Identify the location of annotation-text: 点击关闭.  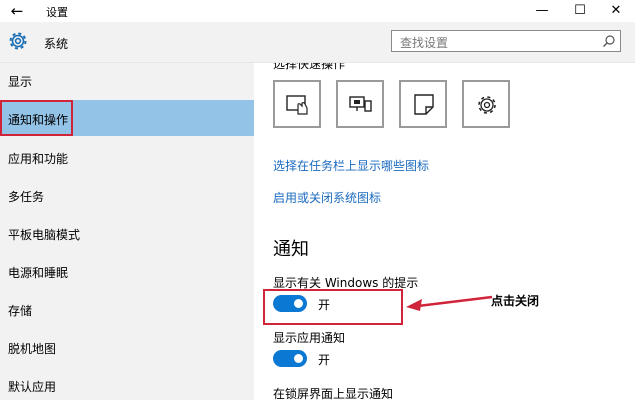
(515, 301).